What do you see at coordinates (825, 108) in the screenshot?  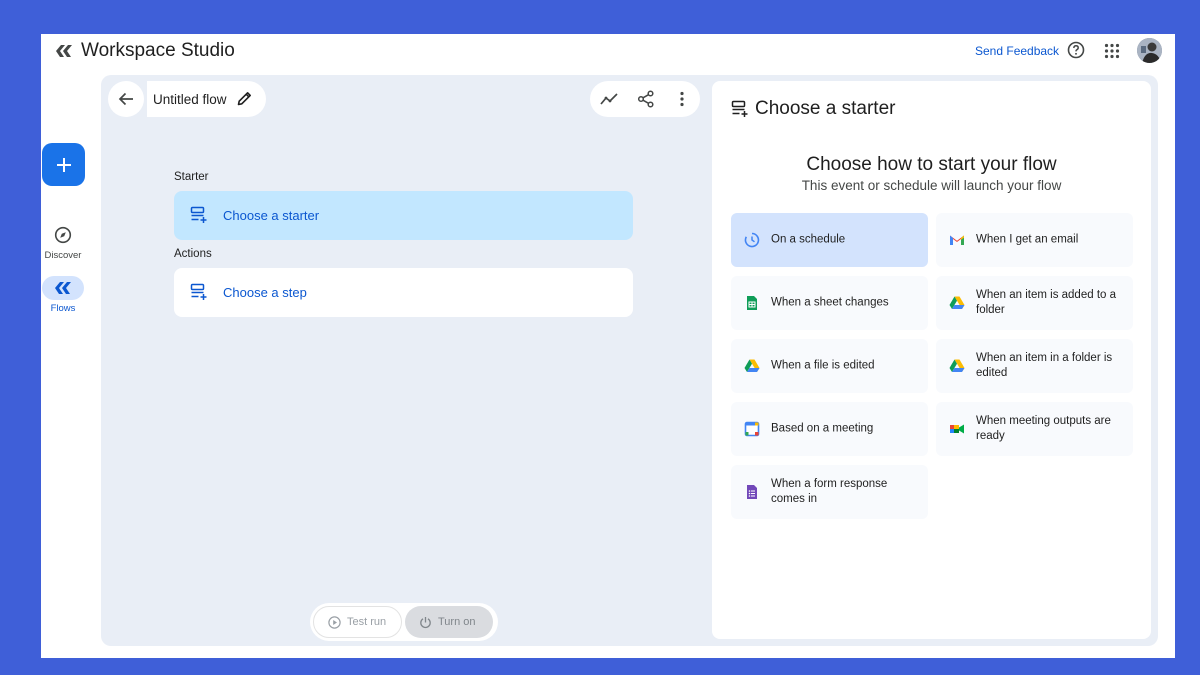 I see `panel-title: Choose a starter` at bounding box center [825, 108].